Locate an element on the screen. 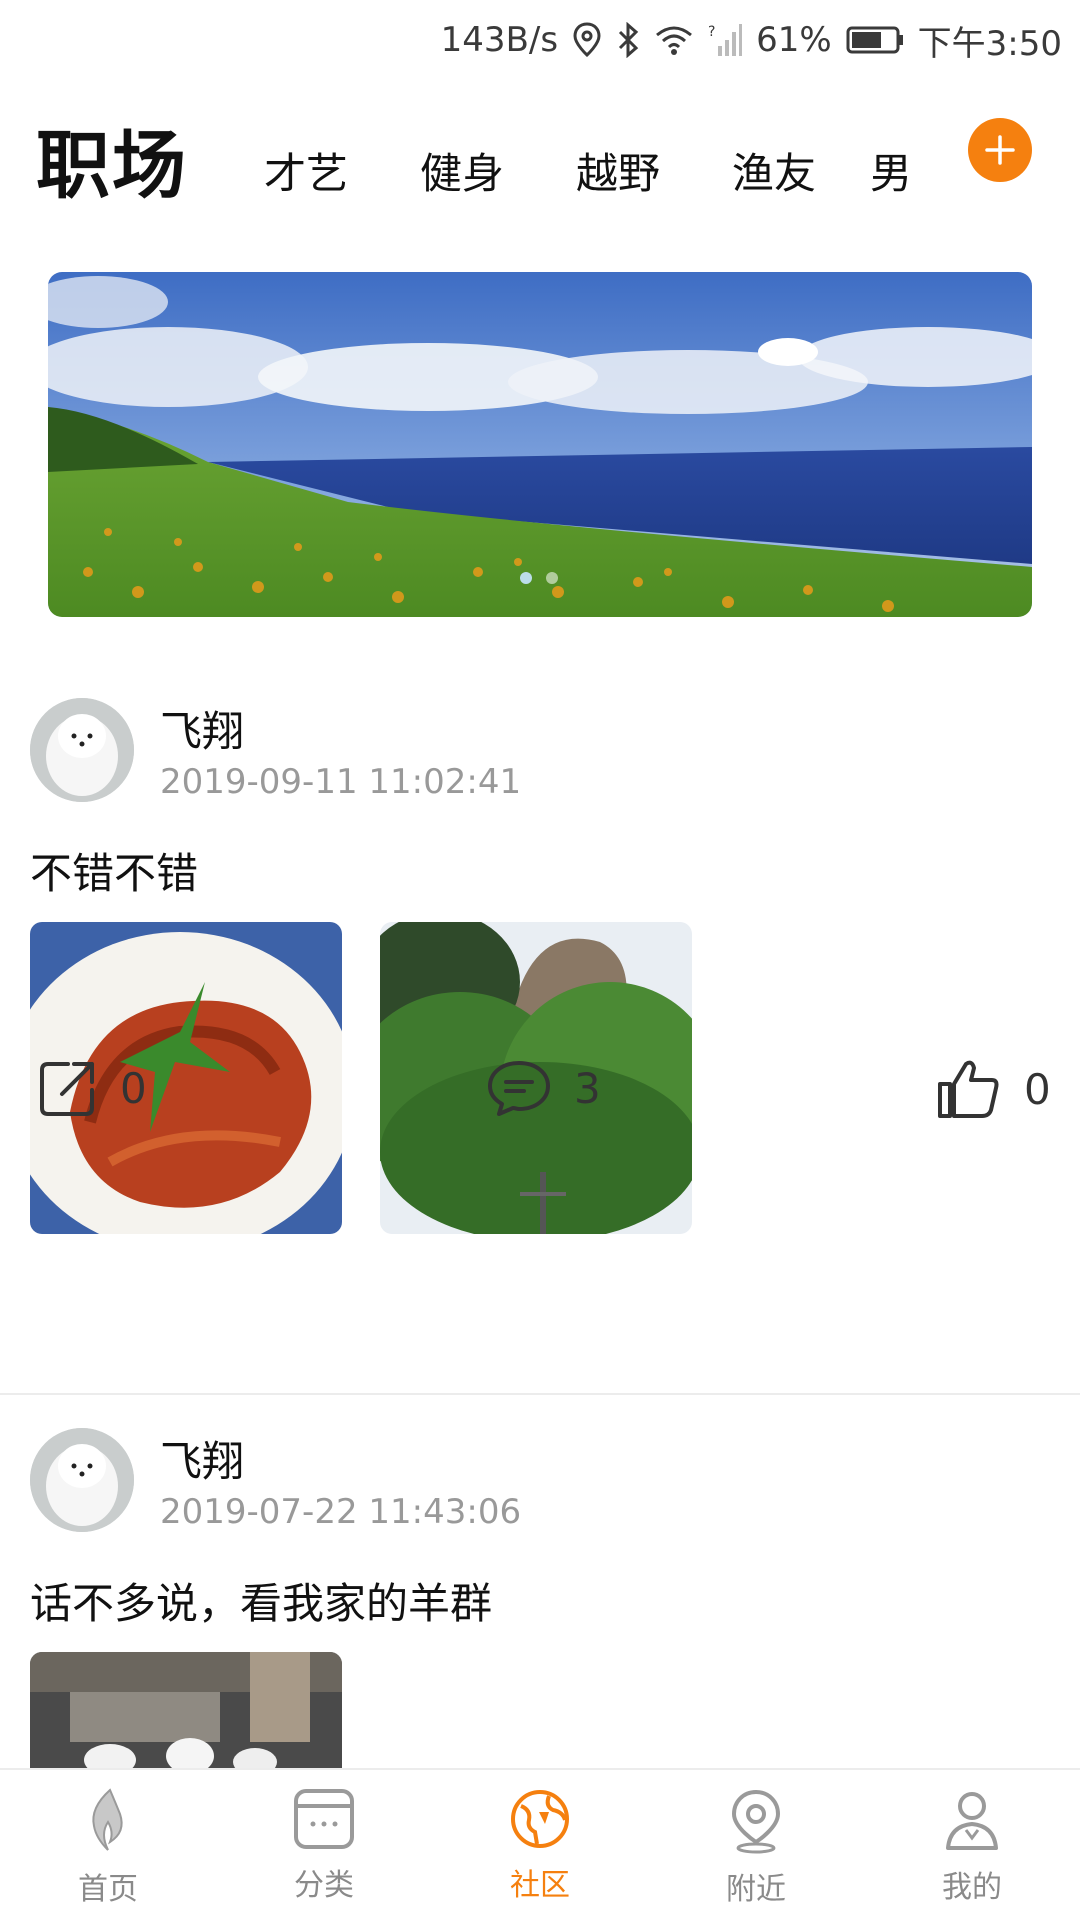 Image resolution: width=1080 pixels, height=1922 pixels. nav-profile: 我的 is located at coordinates (972, 1846).